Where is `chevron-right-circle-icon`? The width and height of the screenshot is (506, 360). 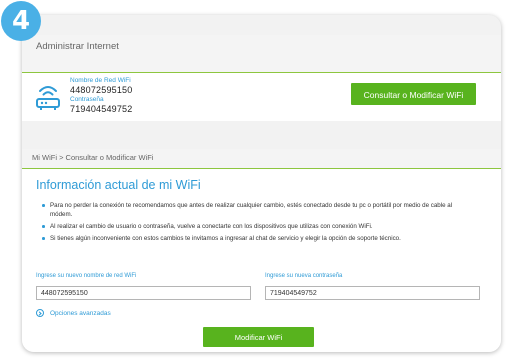
chevron-right-circle-icon is located at coordinates (40, 313).